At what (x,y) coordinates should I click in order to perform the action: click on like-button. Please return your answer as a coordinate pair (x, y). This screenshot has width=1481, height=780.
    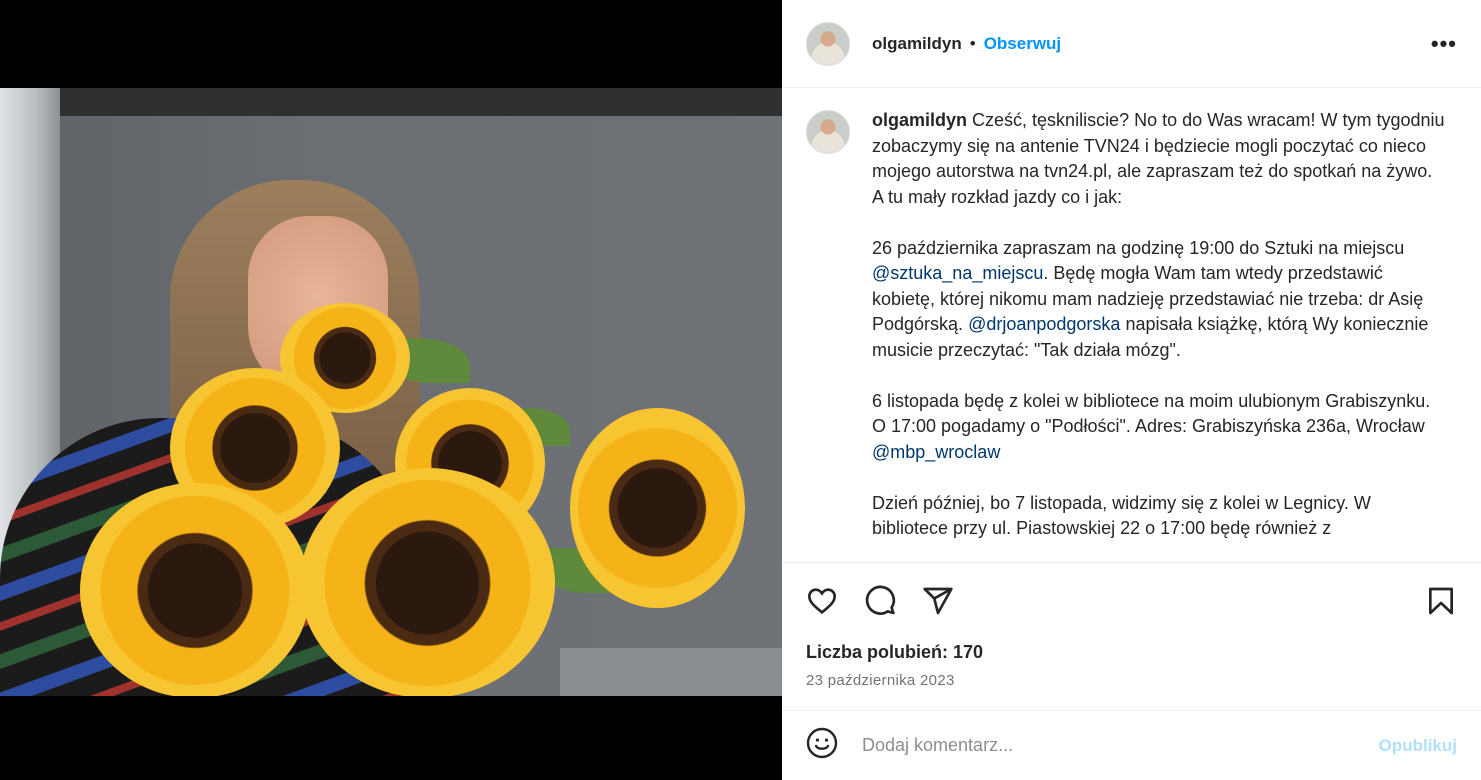
    Looking at the image, I should click on (822, 601).